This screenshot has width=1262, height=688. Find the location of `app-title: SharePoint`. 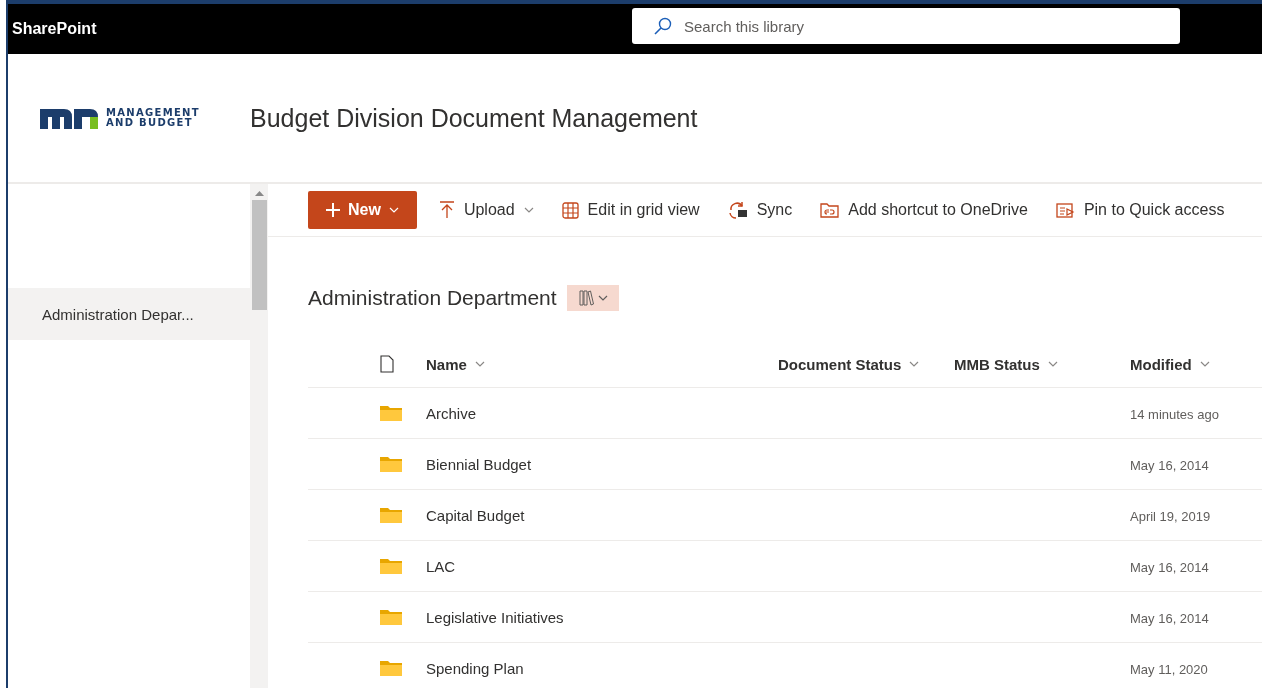

app-title: SharePoint is located at coordinates (54, 29).